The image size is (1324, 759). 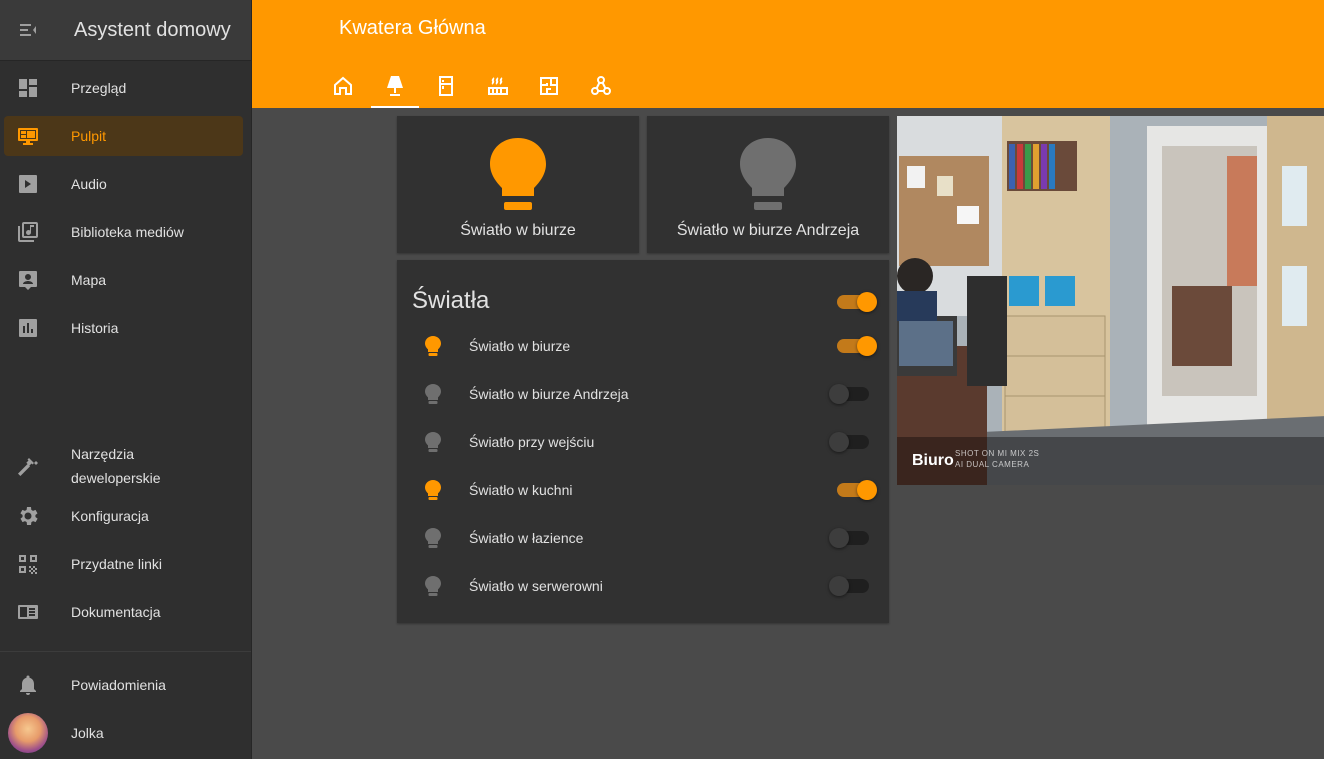 I want to click on tab-molecule, so click(x=601, y=86).